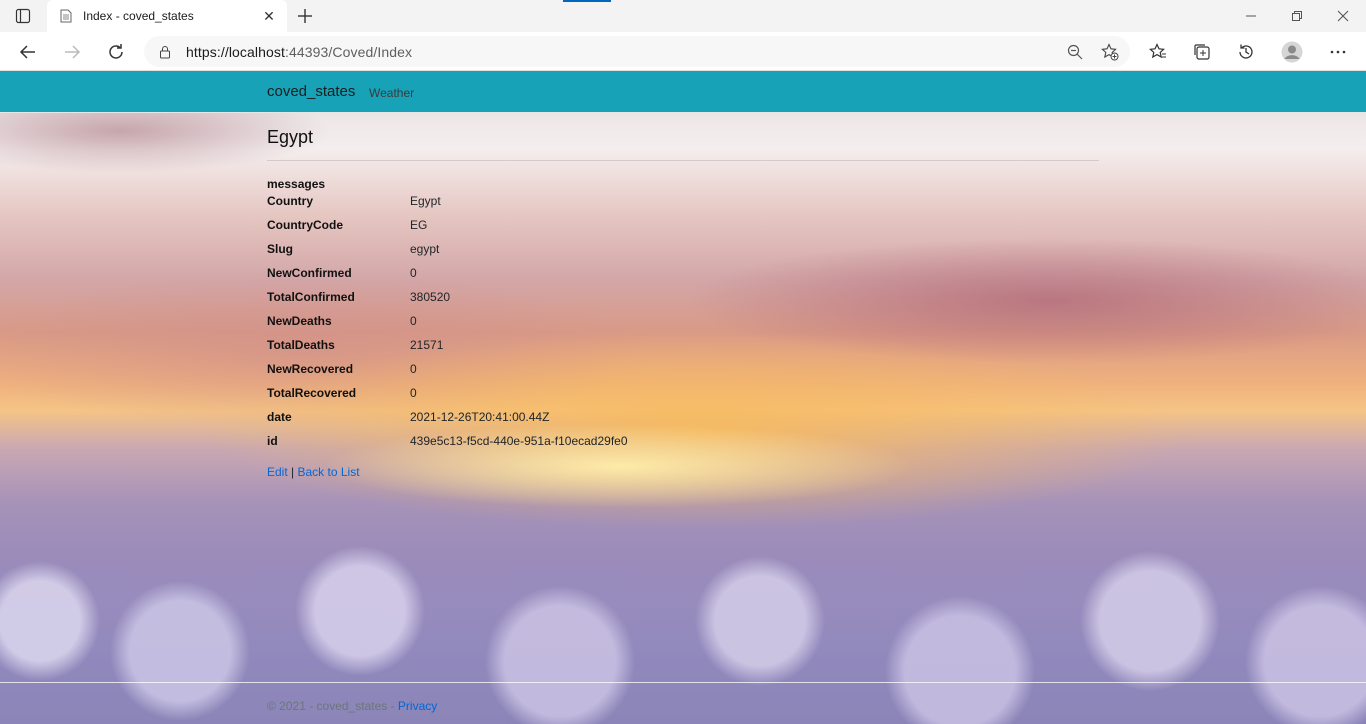  I want to click on detail-label: CountryCode, so click(305, 225).